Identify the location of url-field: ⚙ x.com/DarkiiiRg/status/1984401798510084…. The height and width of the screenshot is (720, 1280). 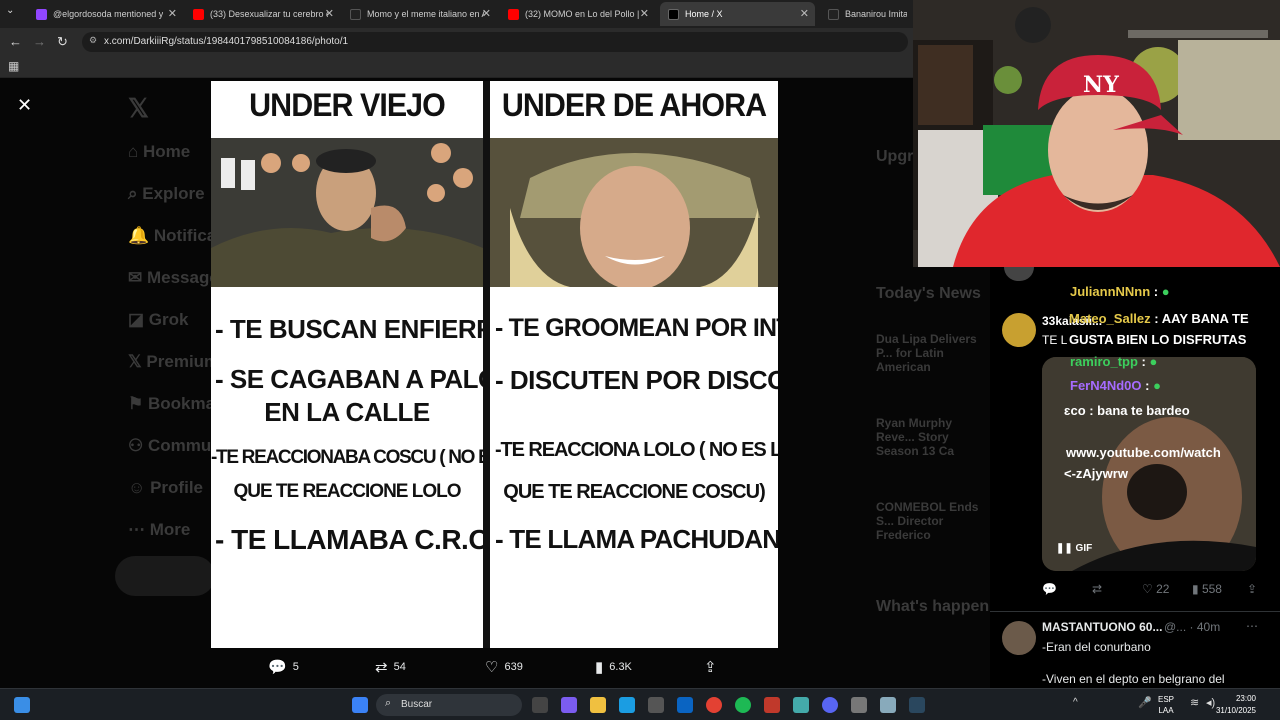
(495, 42).